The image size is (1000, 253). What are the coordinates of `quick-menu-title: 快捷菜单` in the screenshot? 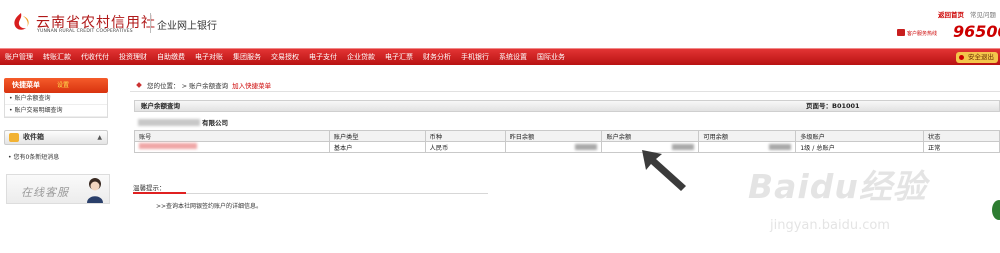 It's located at (26, 85).